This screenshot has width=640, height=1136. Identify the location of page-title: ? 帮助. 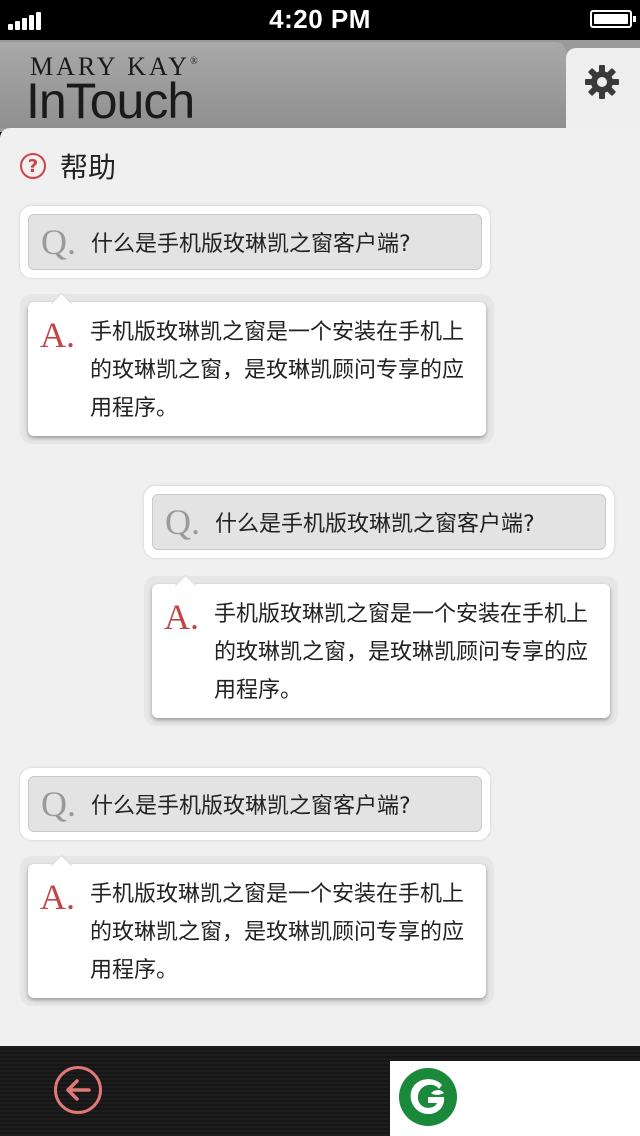
(68, 166).